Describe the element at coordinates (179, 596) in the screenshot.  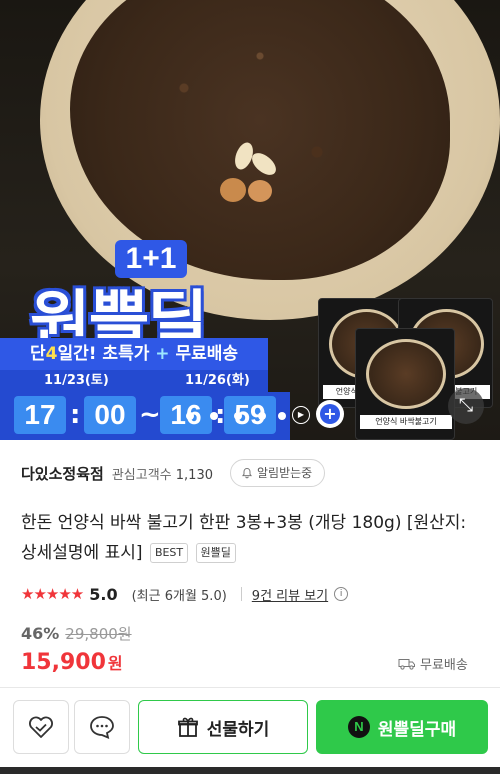
I see `recent-rating: (최근 6개월 5.0)` at that location.